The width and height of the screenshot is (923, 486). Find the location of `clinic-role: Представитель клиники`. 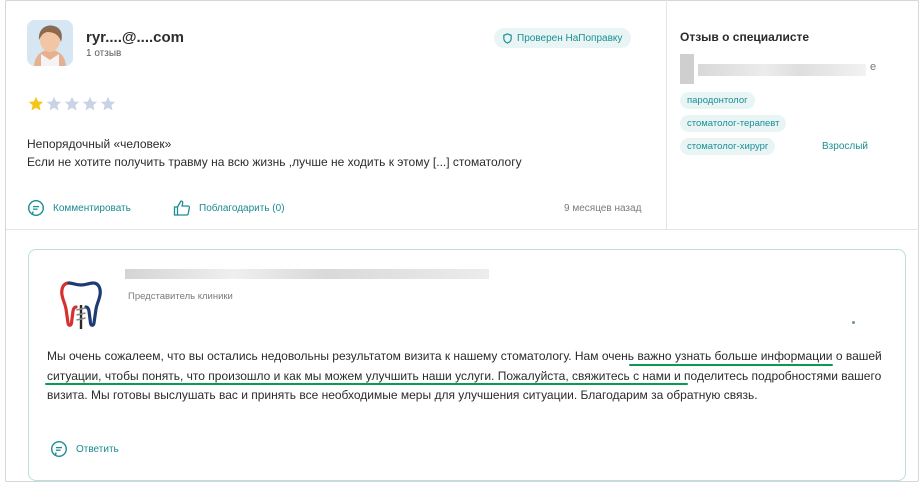

clinic-role: Представитель клиники is located at coordinates (180, 296).